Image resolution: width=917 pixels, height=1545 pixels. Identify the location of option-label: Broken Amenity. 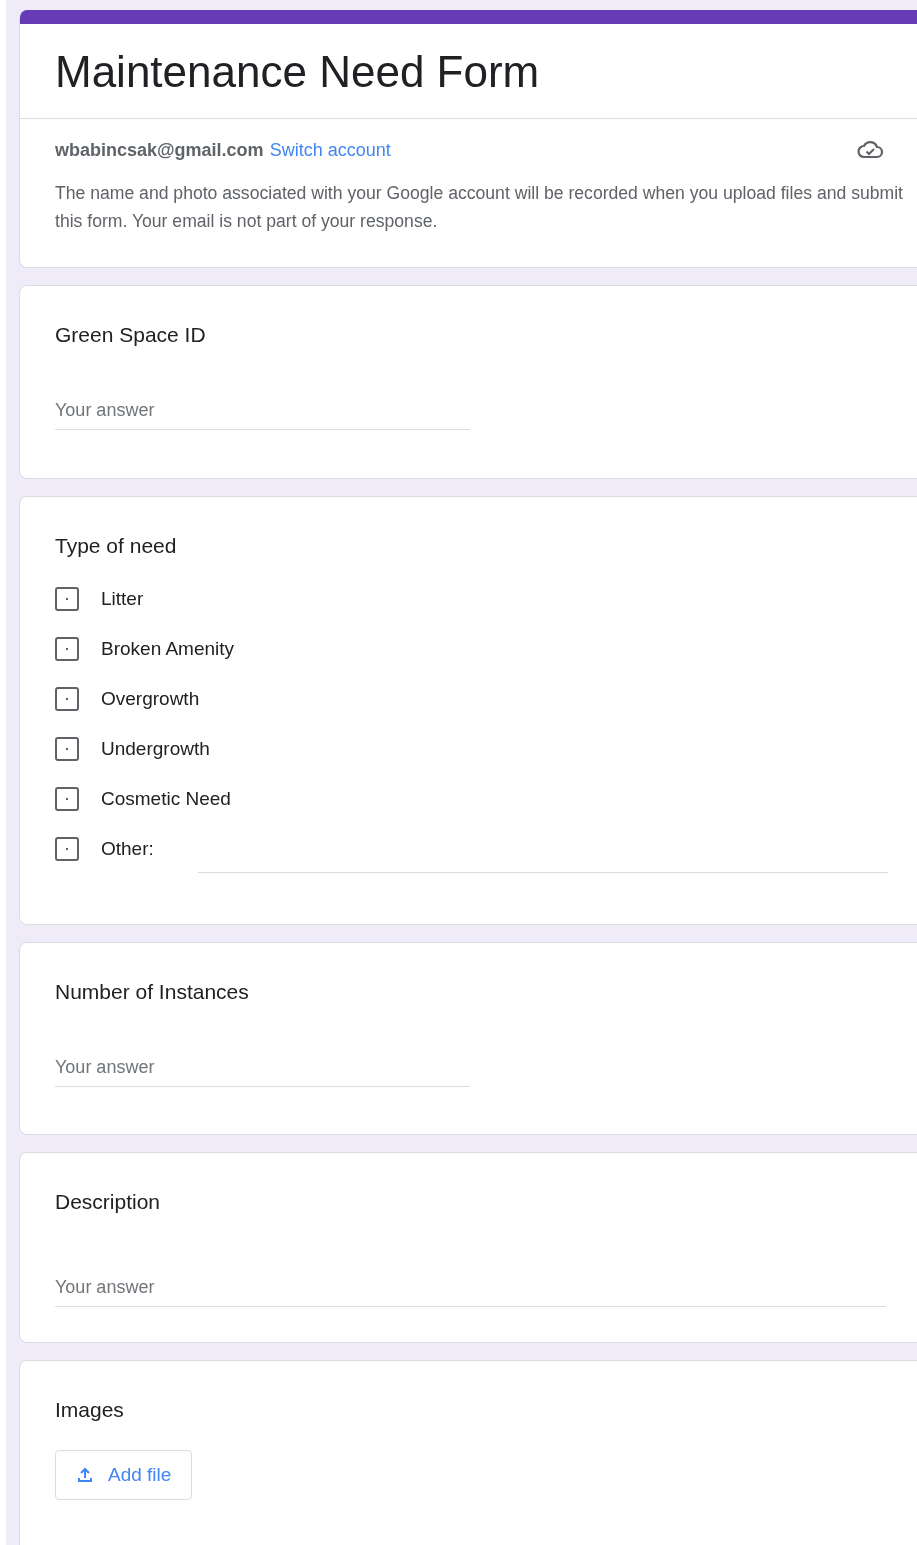
(168, 649).